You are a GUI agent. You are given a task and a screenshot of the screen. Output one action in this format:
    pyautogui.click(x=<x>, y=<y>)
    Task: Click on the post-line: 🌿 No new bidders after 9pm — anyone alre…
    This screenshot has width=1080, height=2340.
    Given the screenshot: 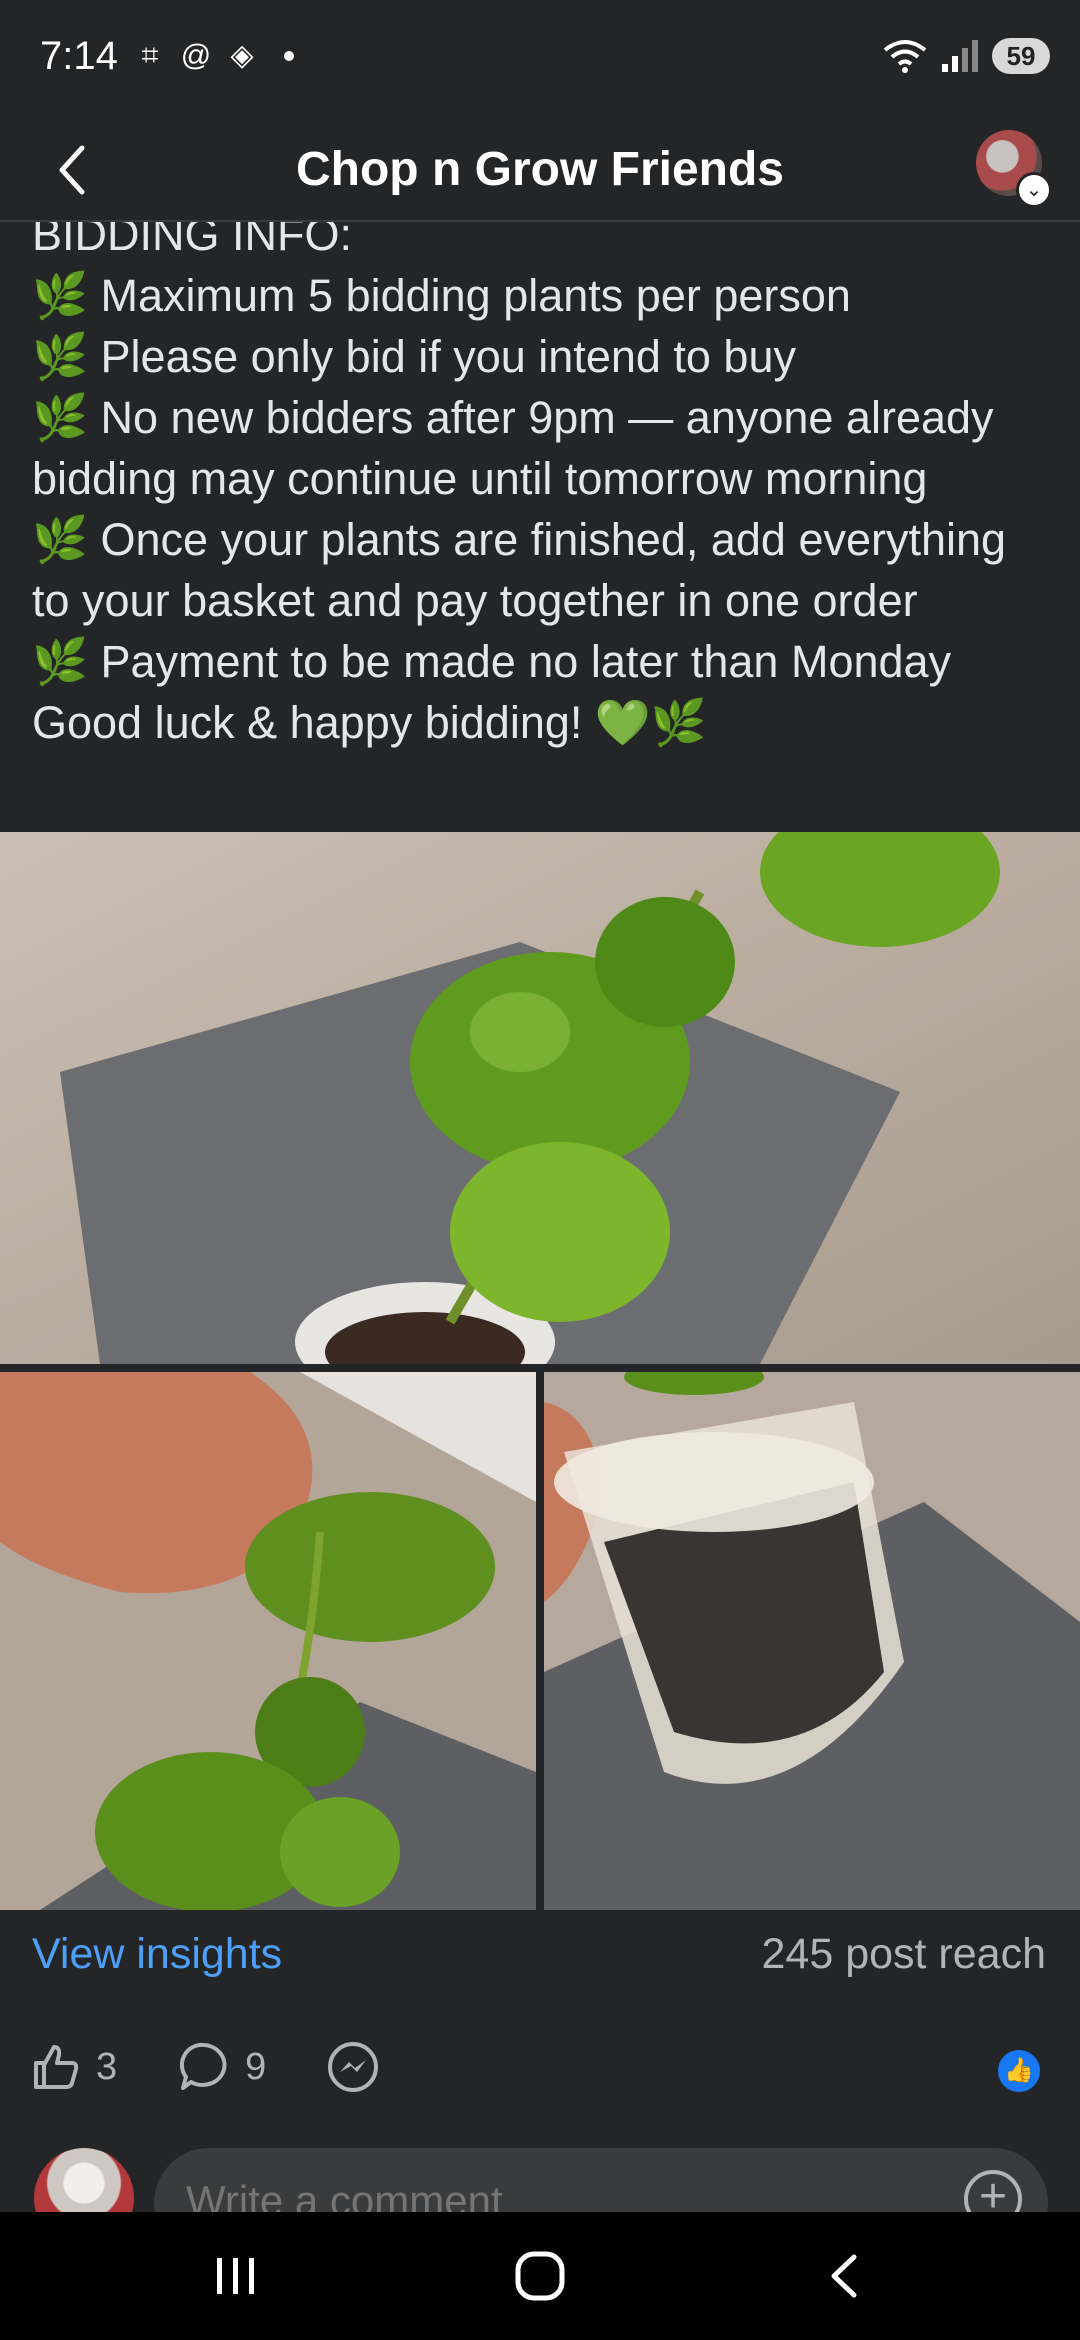 What is the action you would take?
    pyautogui.click(x=513, y=448)
    